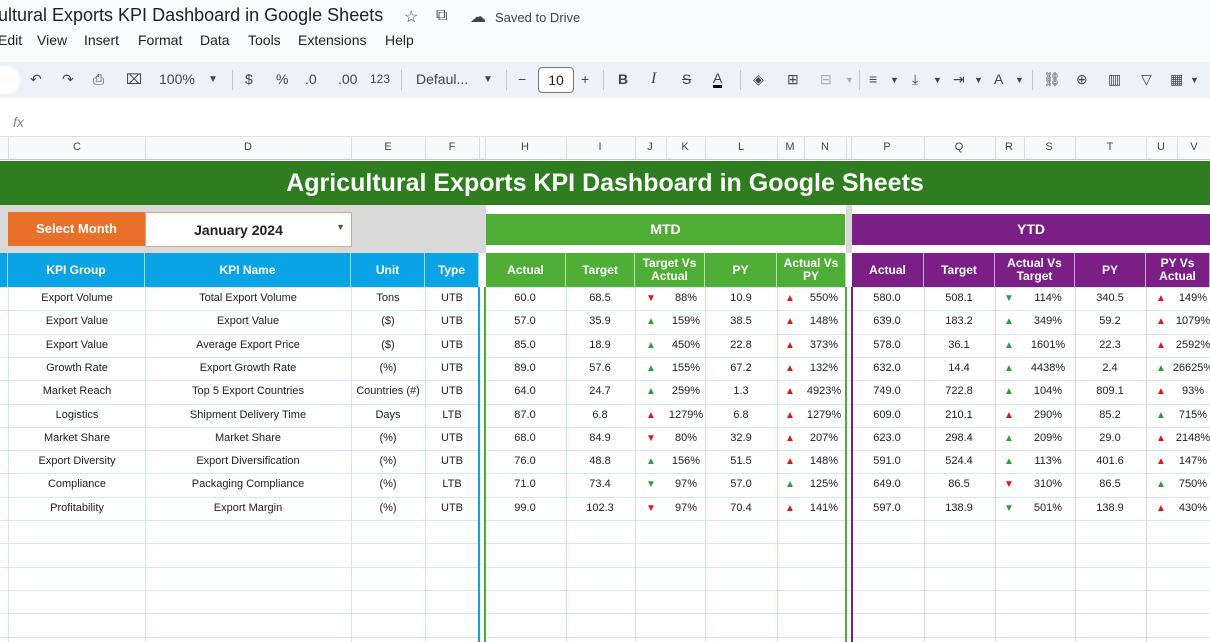 This screenshot has width=1210, height=642. What do you see at coordinates (686, 415) in the screenshot?
I see `mtd-target-vs-actual-cell: 1279%` at bounding box center [686, 415].